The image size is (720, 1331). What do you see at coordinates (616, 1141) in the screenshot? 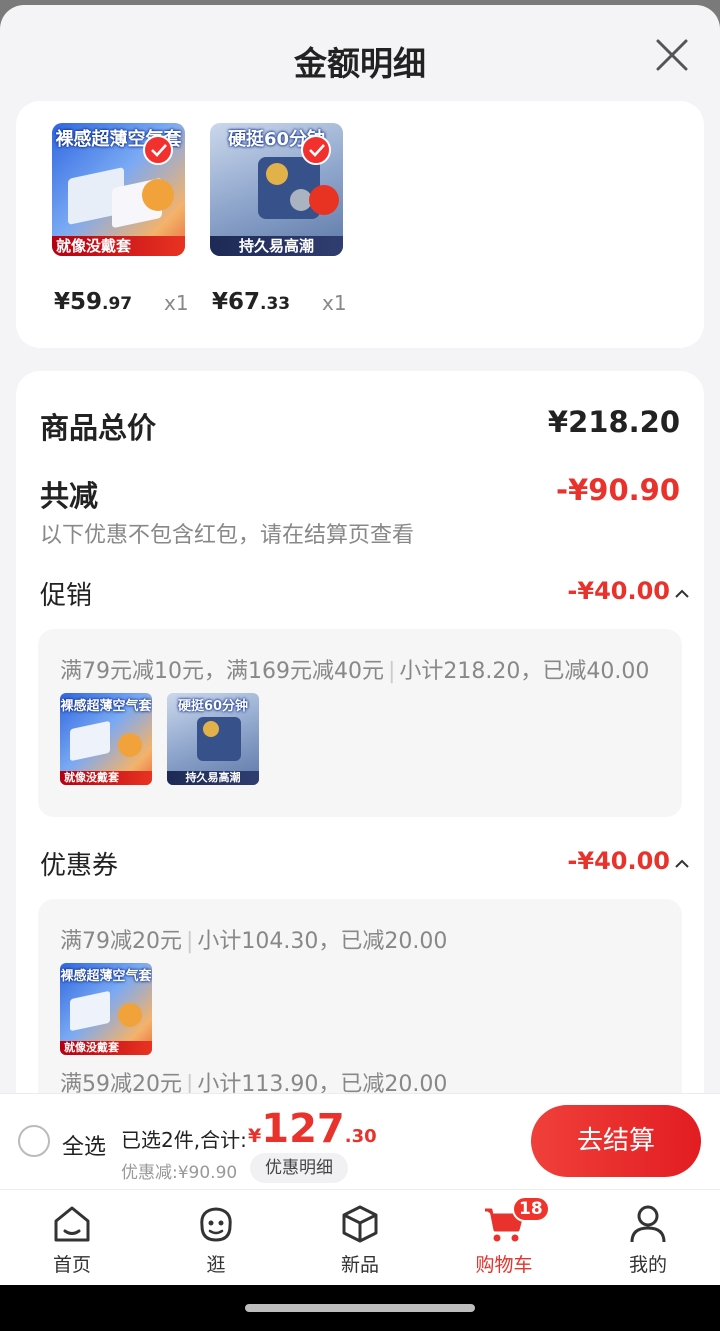
I see `checkout-button: 去结算` at bounding box center [616, 1141].